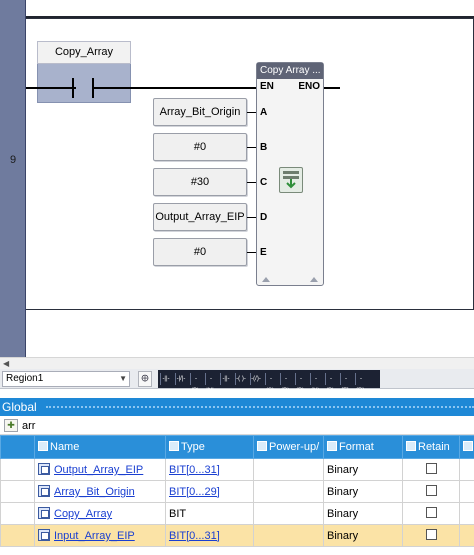  Describe the element at coordinates (94, 492) in the screenshot. I see `variable-name: Array_Bit_Origin` at that location.